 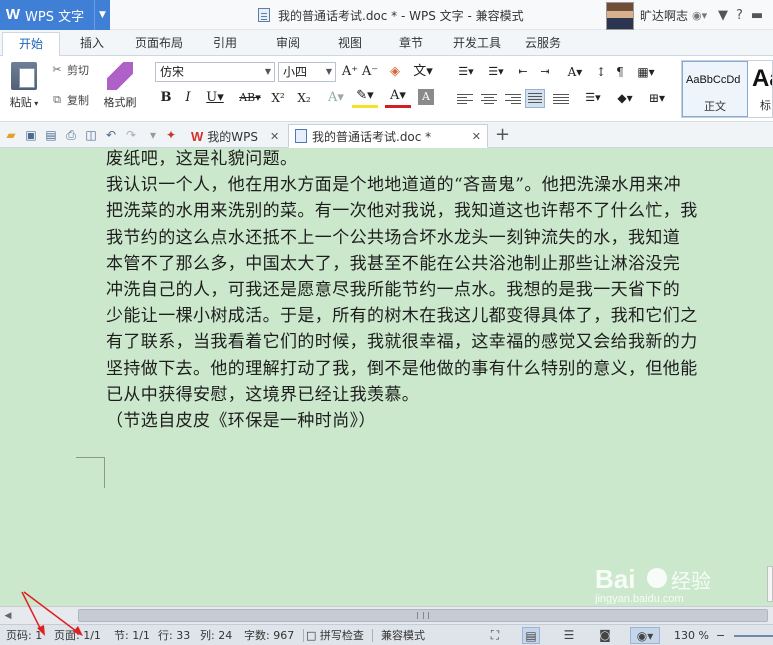 I want to click on clear-format-icon: ◈, so click(x=395, y=72).